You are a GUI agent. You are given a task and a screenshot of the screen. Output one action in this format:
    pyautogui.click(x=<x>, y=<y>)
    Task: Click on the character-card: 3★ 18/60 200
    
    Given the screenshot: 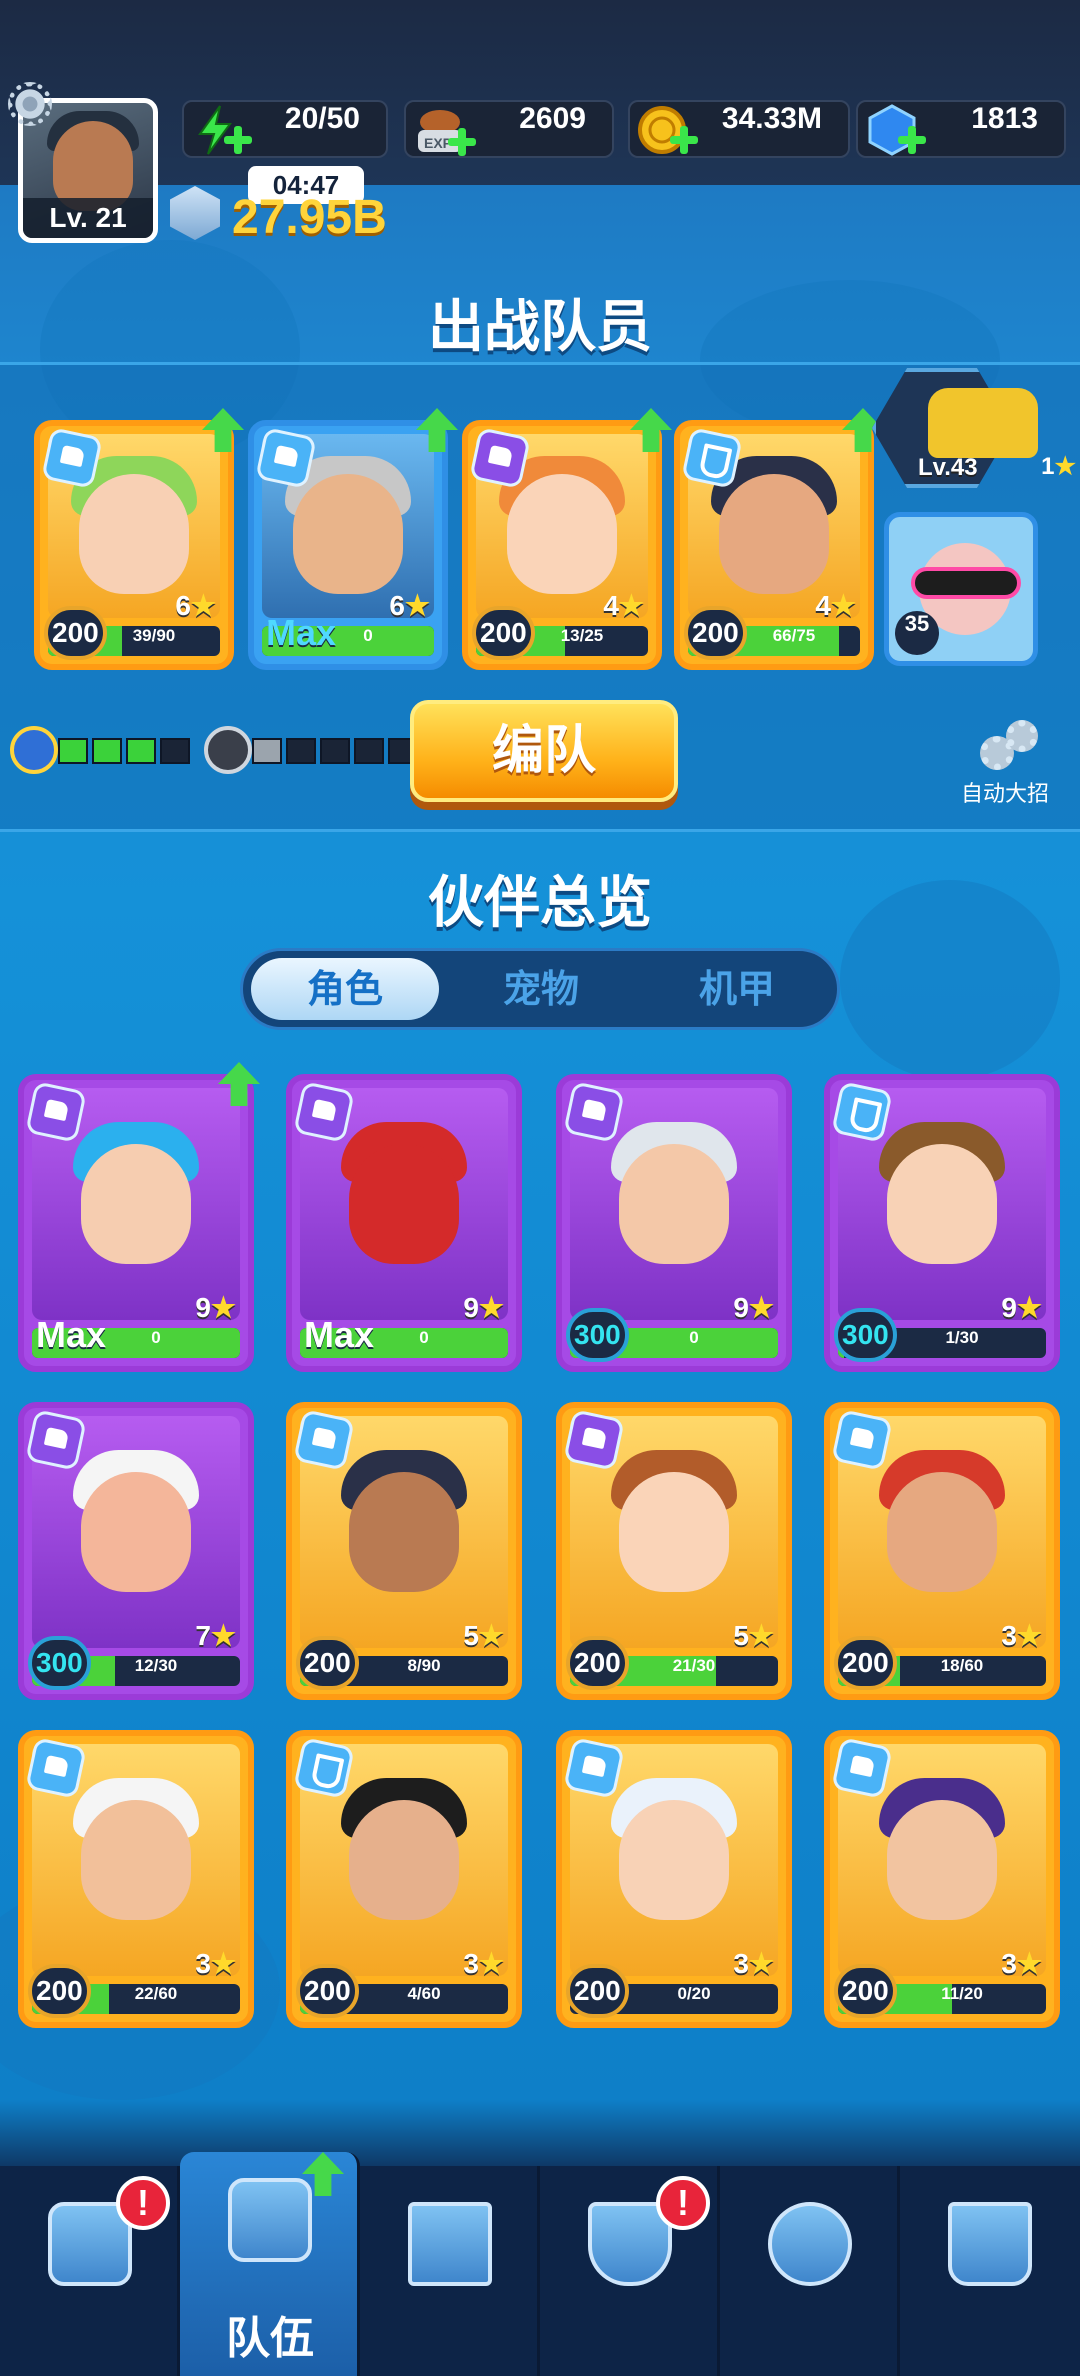 What is the action you would take?
    pyautogui.click(x=942, y=1551)
    